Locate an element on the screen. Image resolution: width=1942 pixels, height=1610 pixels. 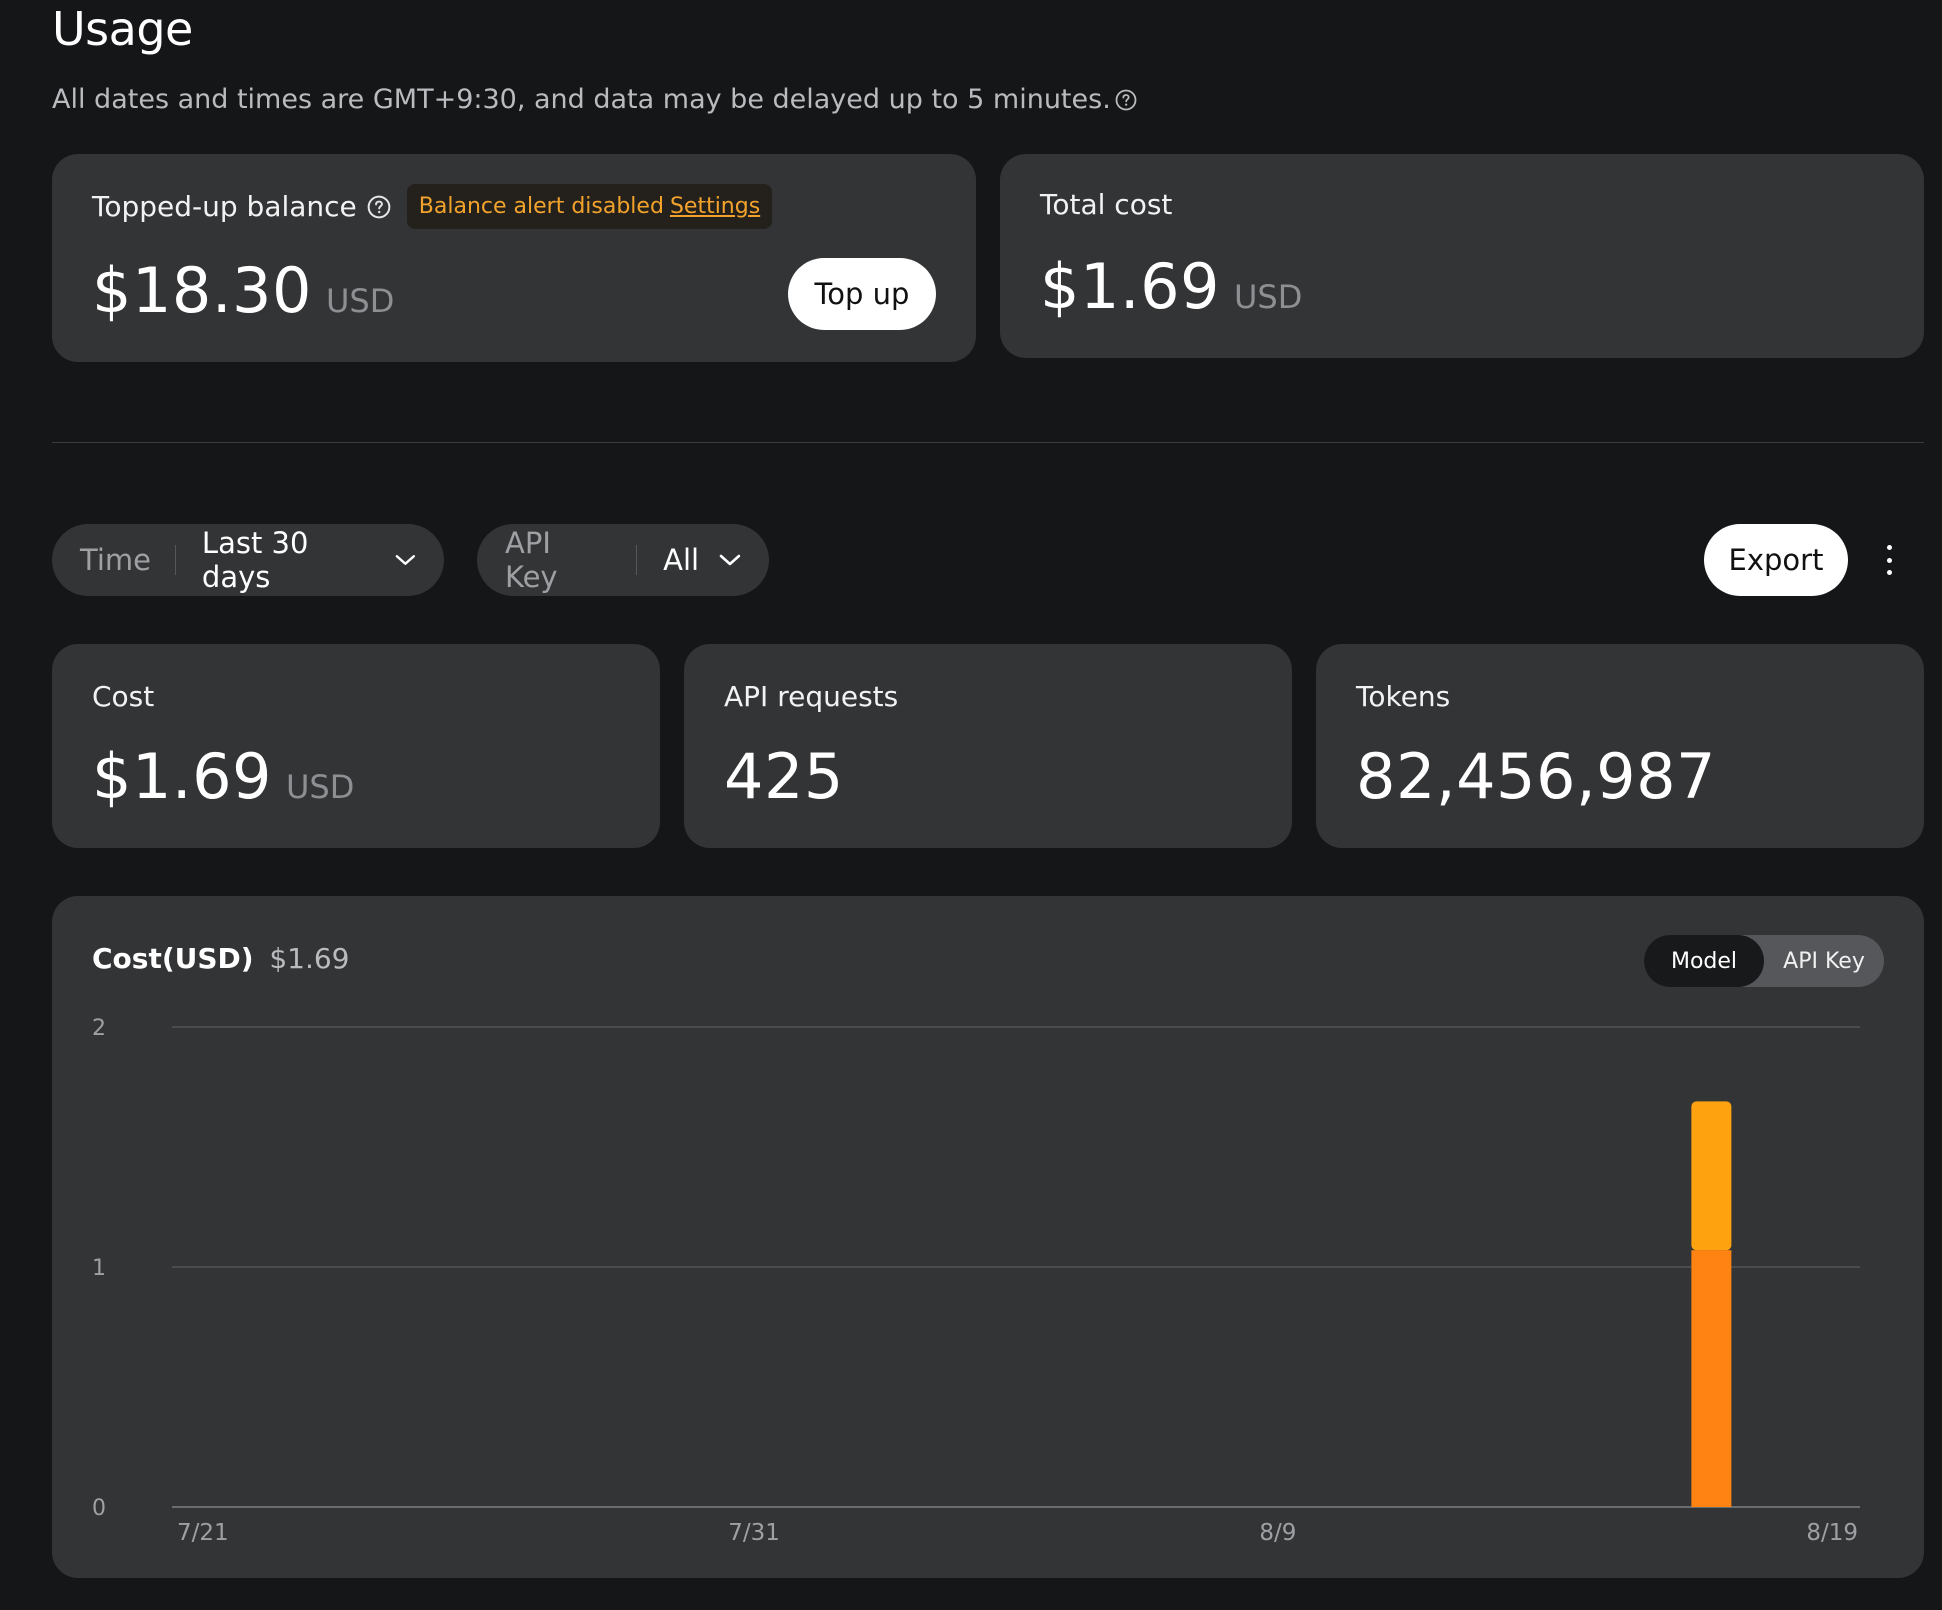
x-tick-label: 7/21 is located at coordinates (203, 1533).